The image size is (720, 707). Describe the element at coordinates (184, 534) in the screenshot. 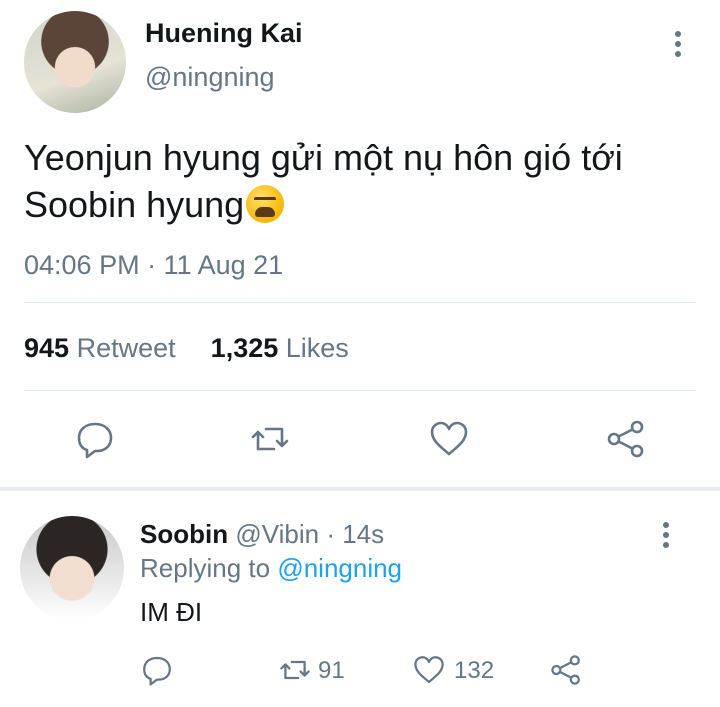

I see `reply-author-name: Soobin` at that location.